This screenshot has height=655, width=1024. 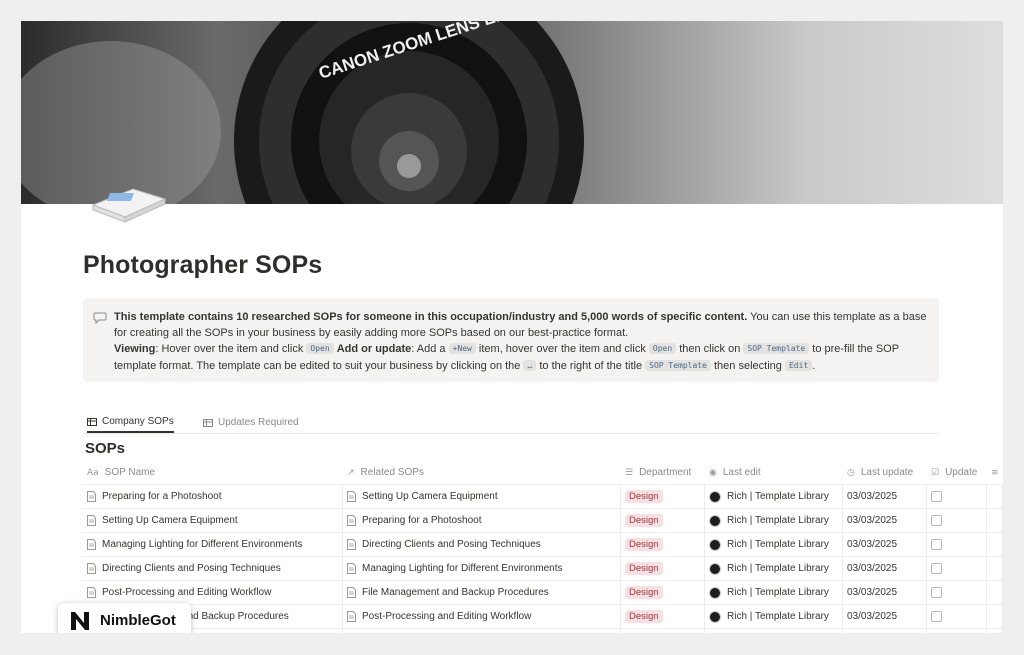 What do you see at coordinates (430, 496) in the screenshot?
I see `related-sop-link: Setting Up Camera Equipment` at bounding box center [430, 496].